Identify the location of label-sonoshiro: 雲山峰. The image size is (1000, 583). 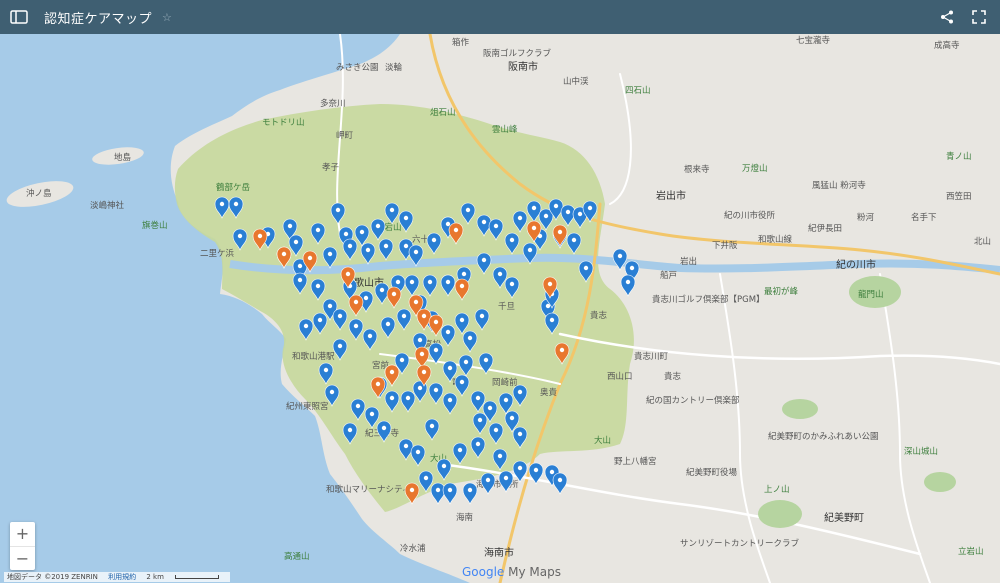
(505, 129).